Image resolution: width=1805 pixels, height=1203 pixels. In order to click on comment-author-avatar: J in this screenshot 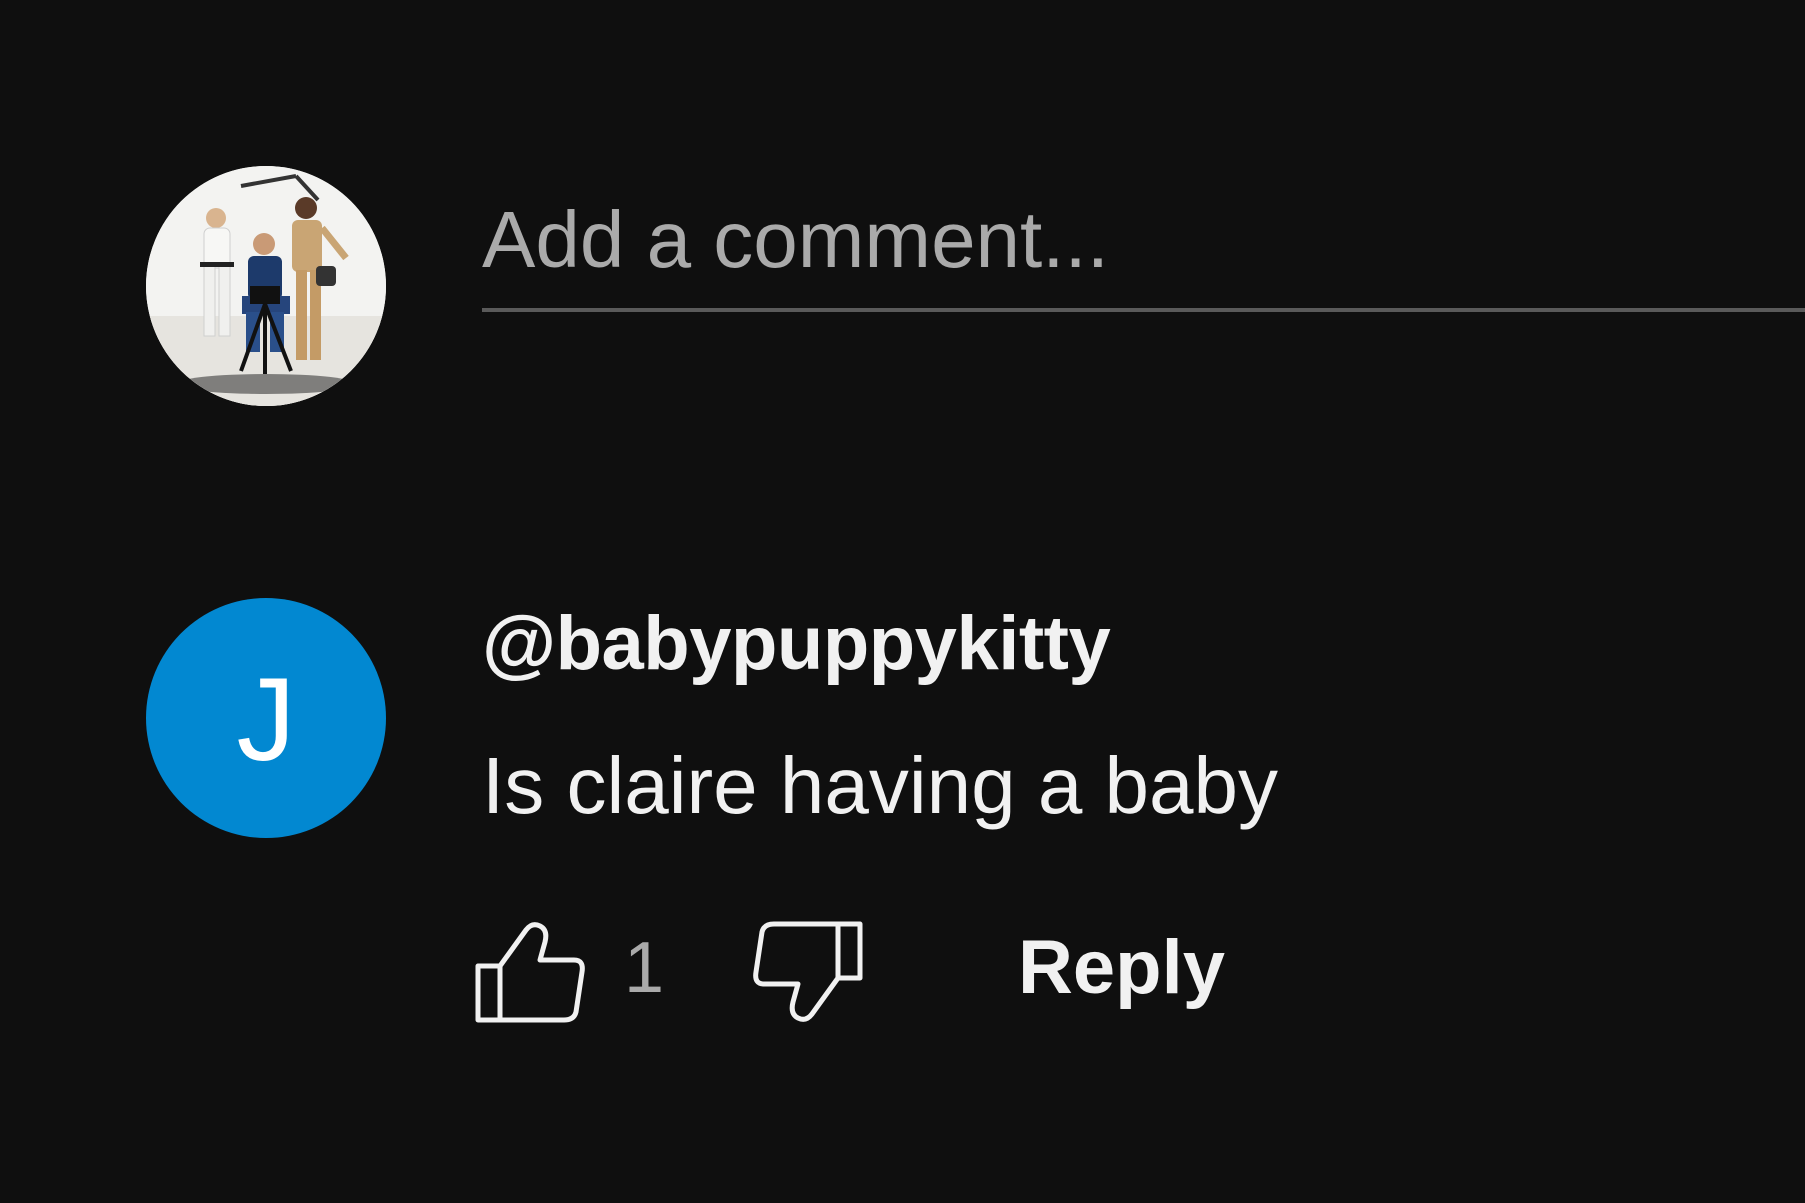, I will do `click(266, 718)`.